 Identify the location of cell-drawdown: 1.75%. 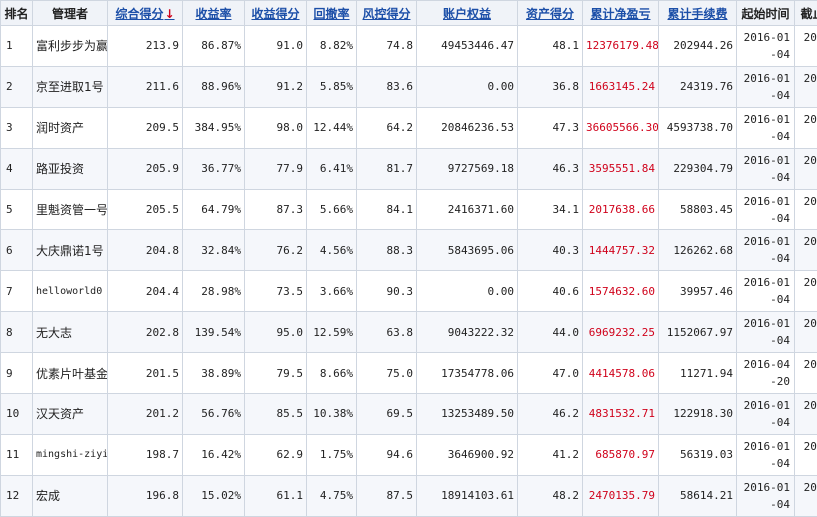
(332, 454).